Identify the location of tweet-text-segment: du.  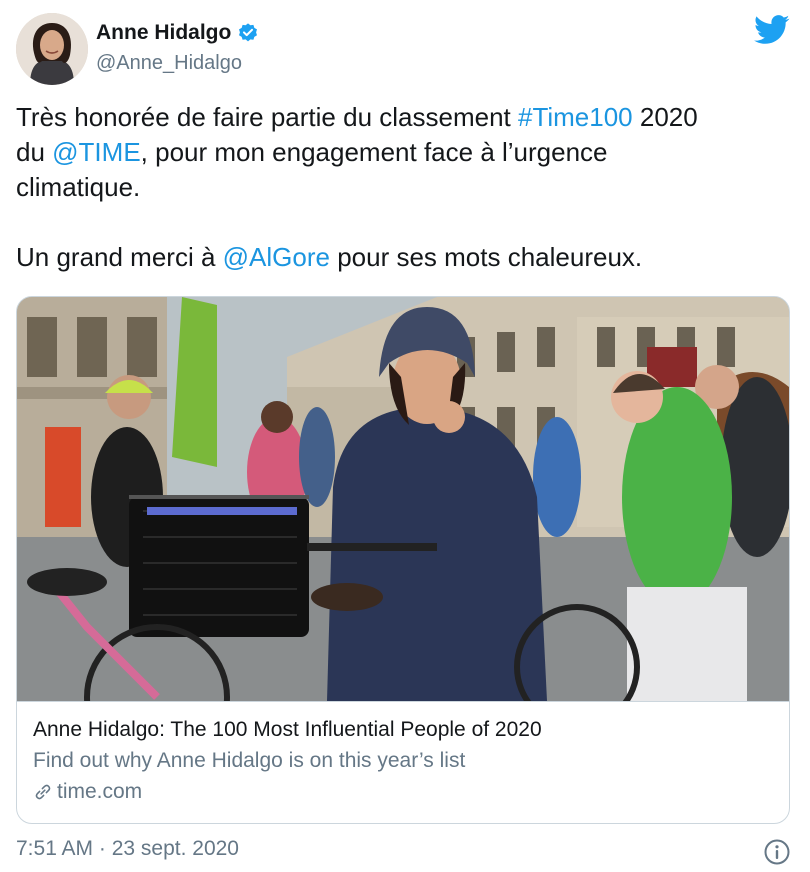
(34, 152).